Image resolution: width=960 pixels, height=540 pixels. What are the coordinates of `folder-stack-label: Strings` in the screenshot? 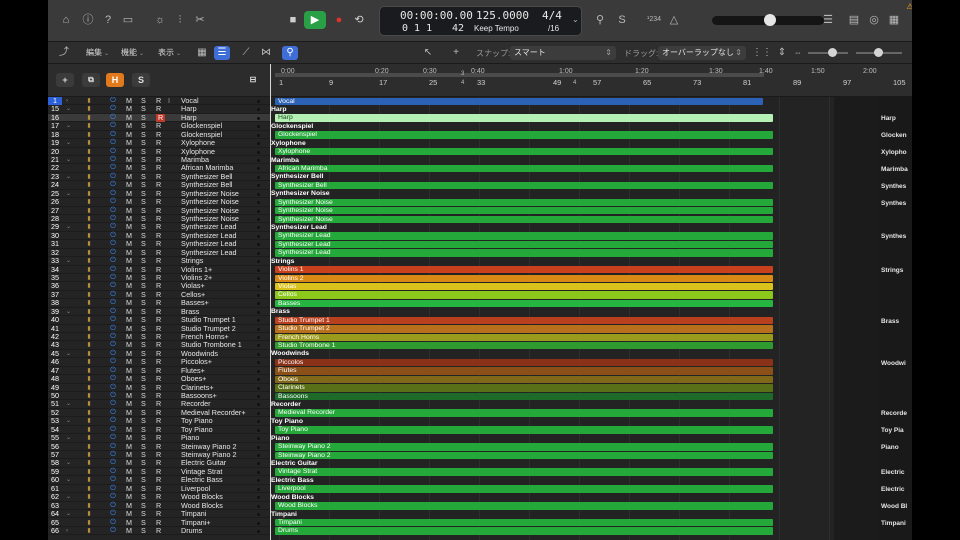 It's located at (282, 261).